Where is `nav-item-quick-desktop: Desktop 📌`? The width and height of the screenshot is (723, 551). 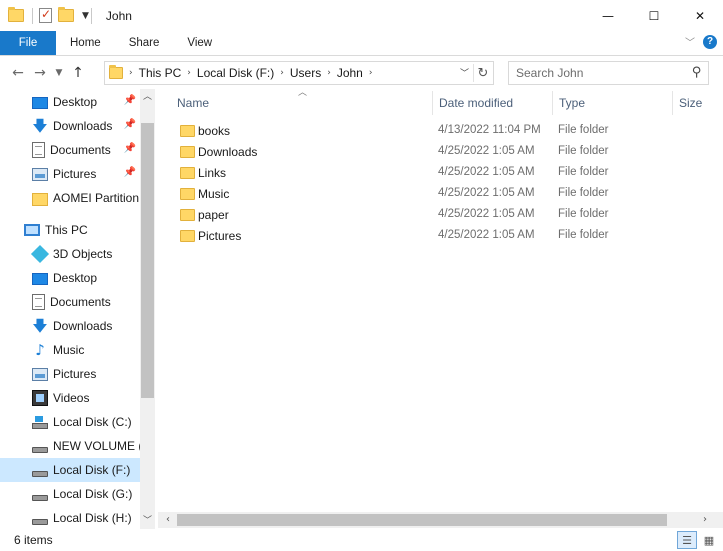 nav-item-quick-desktop: Desktop 📌 is located at coordinates (70, 102).